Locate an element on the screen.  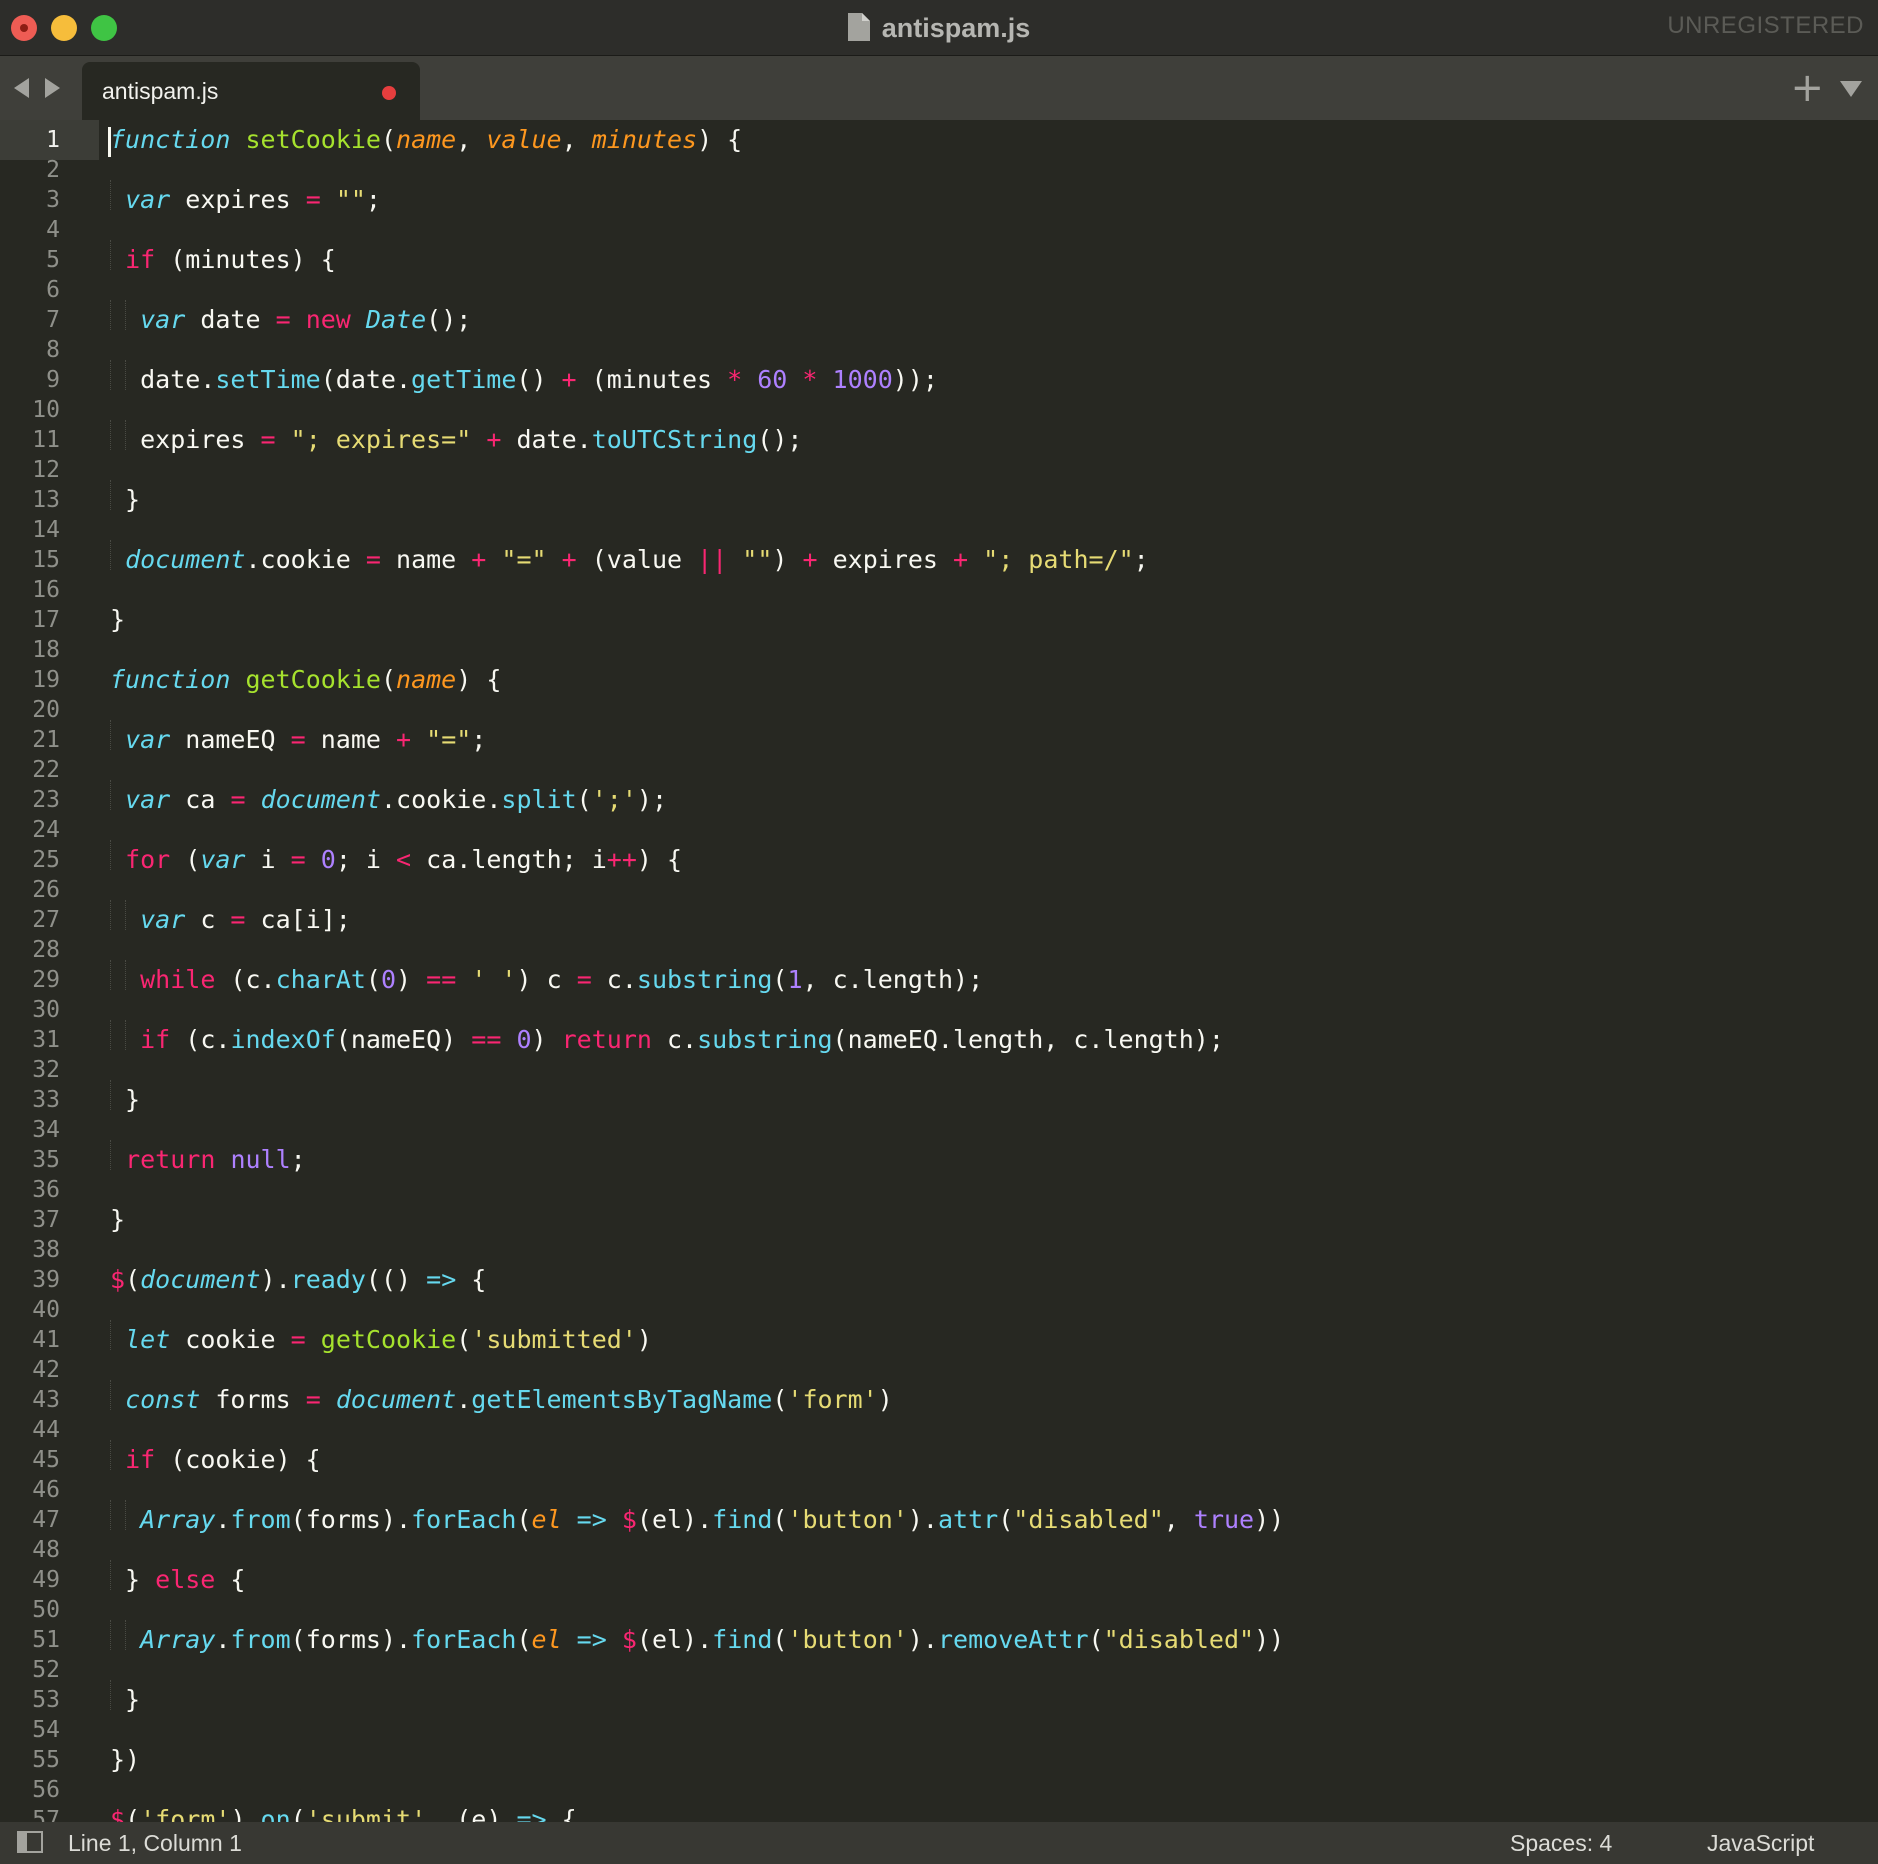
unsaved-indicator-icon is located at coordinates (389, 93).